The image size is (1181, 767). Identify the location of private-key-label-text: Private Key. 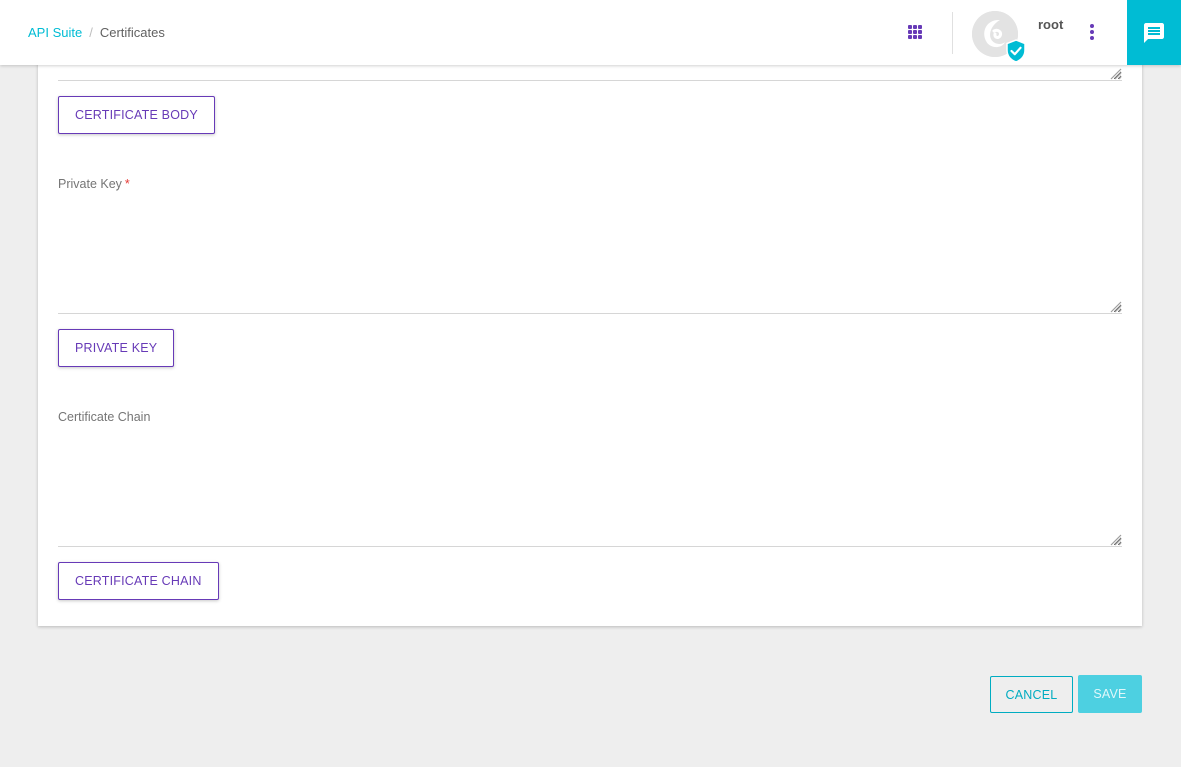
(90, 184).